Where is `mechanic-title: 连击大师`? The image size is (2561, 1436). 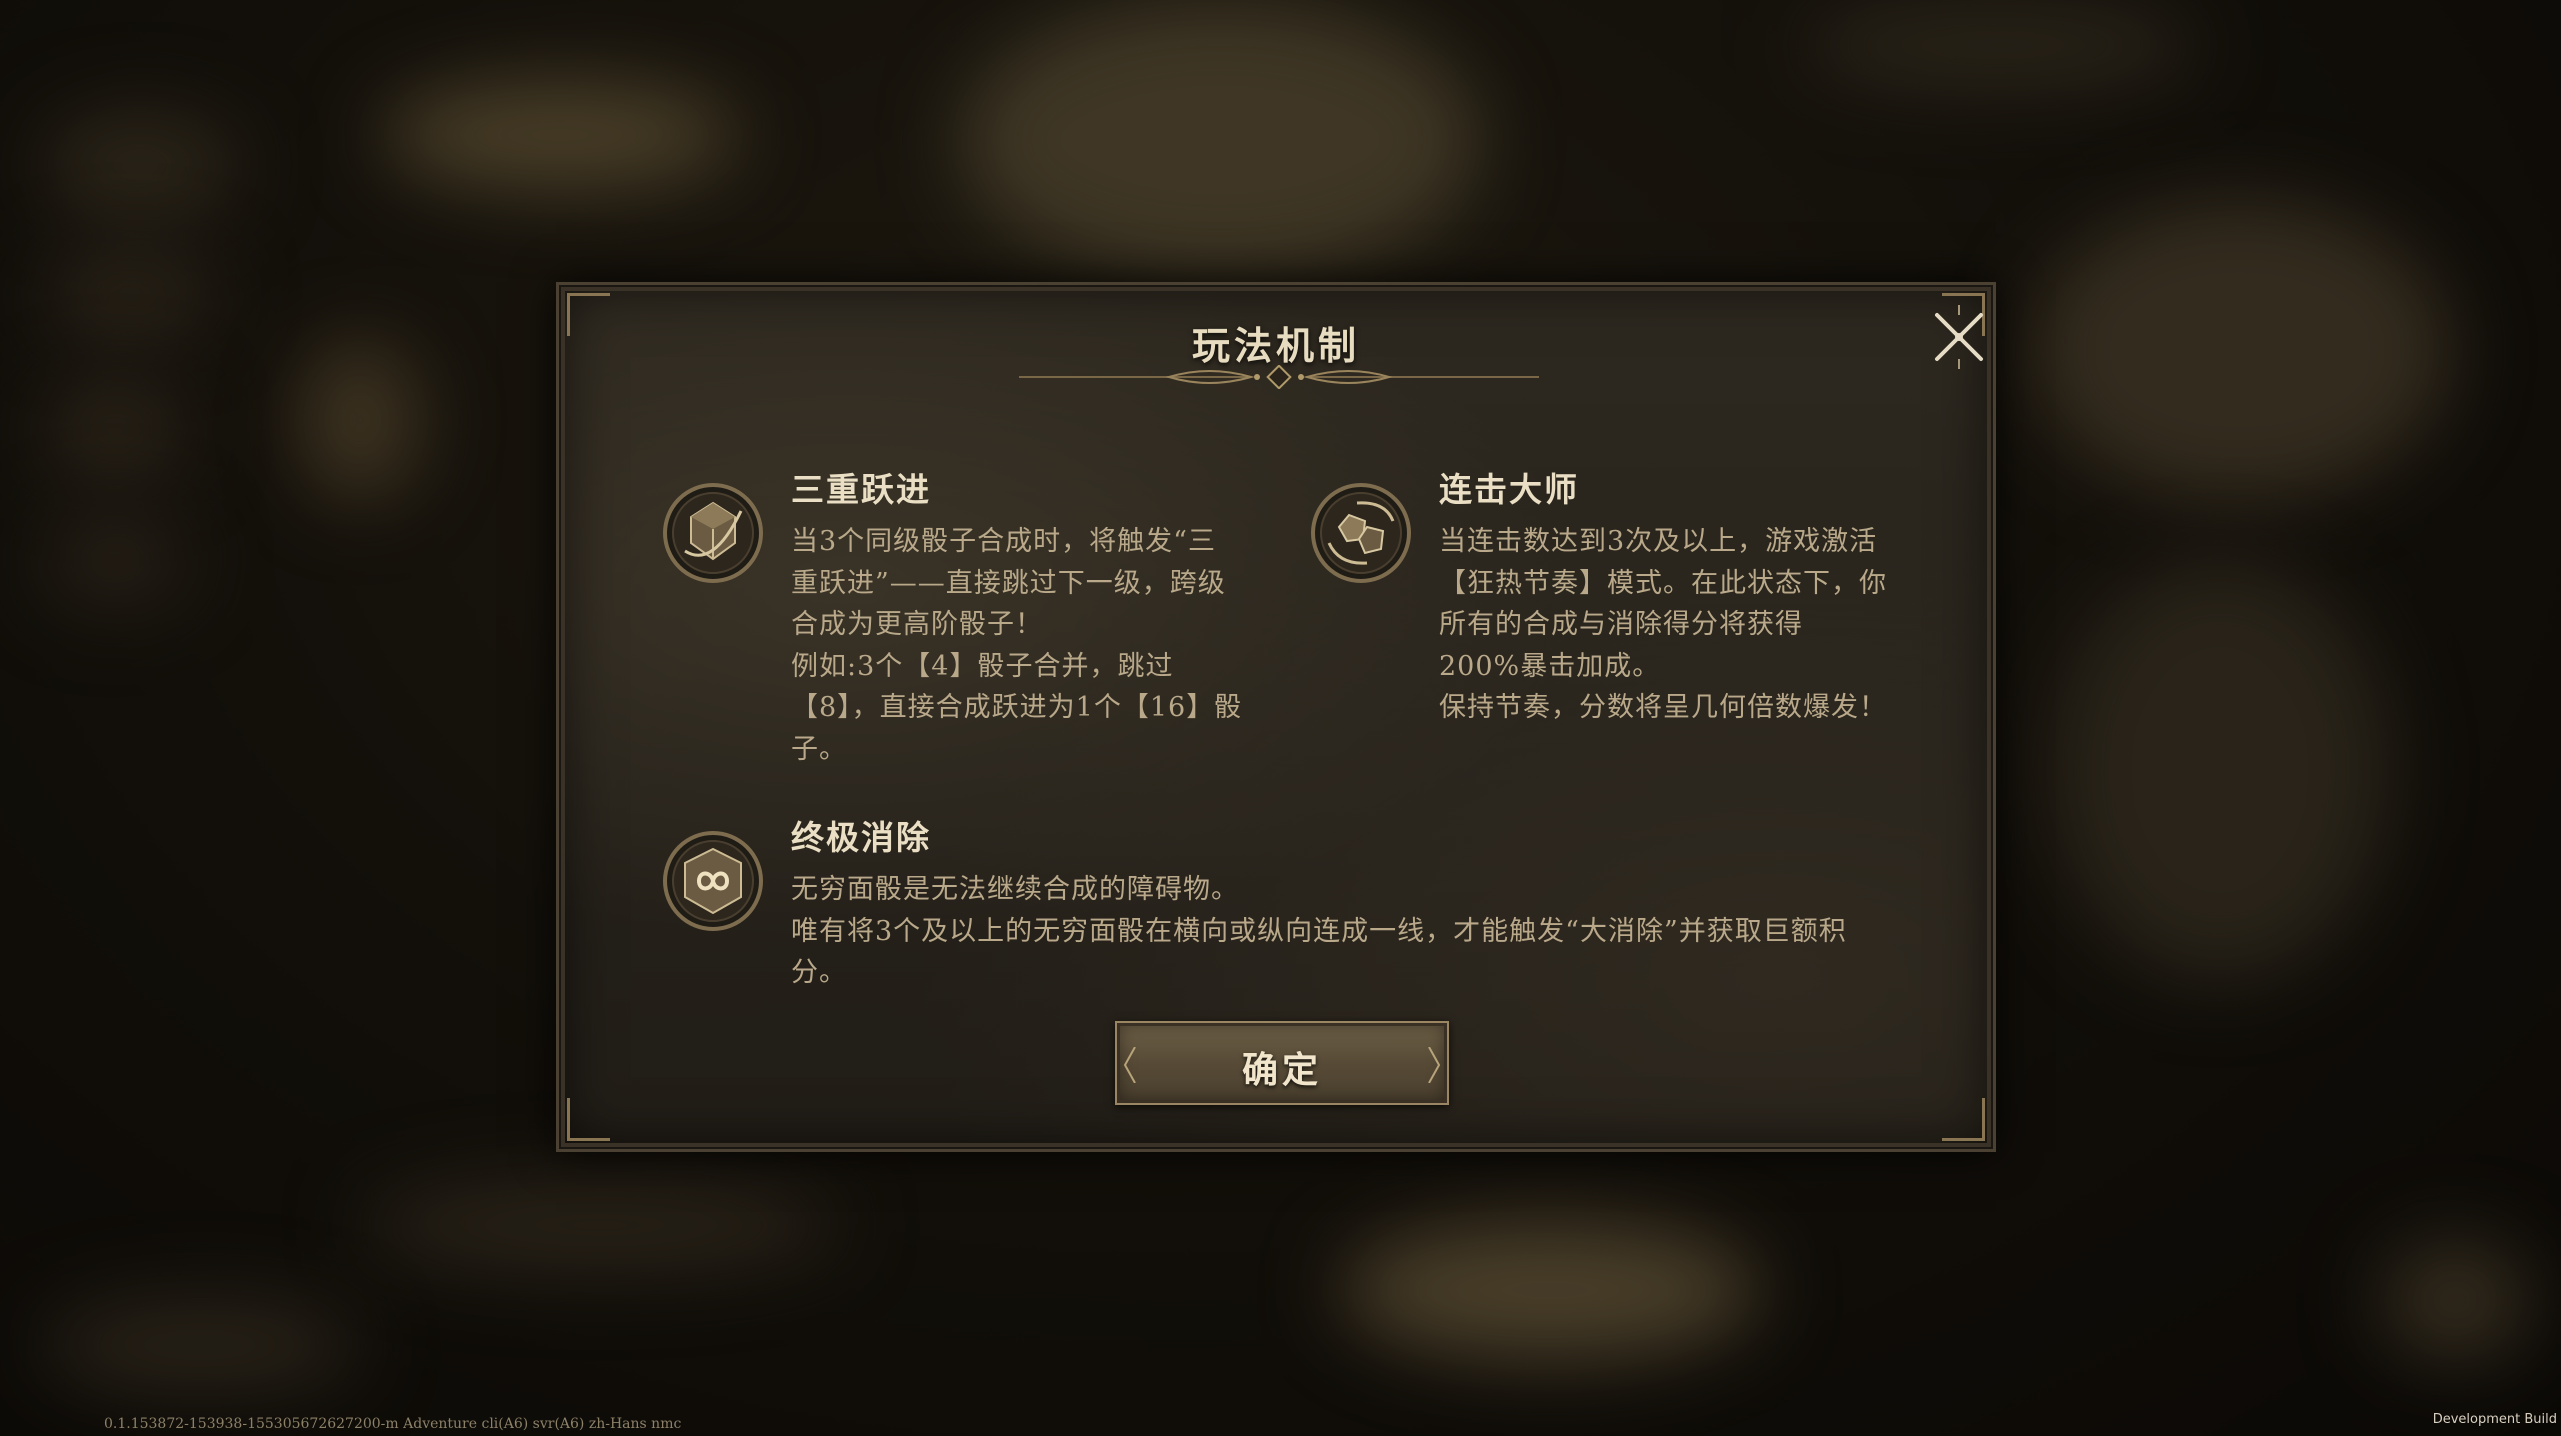 mechanic-title: 连击大师 is located at coordinates (1509, 489).